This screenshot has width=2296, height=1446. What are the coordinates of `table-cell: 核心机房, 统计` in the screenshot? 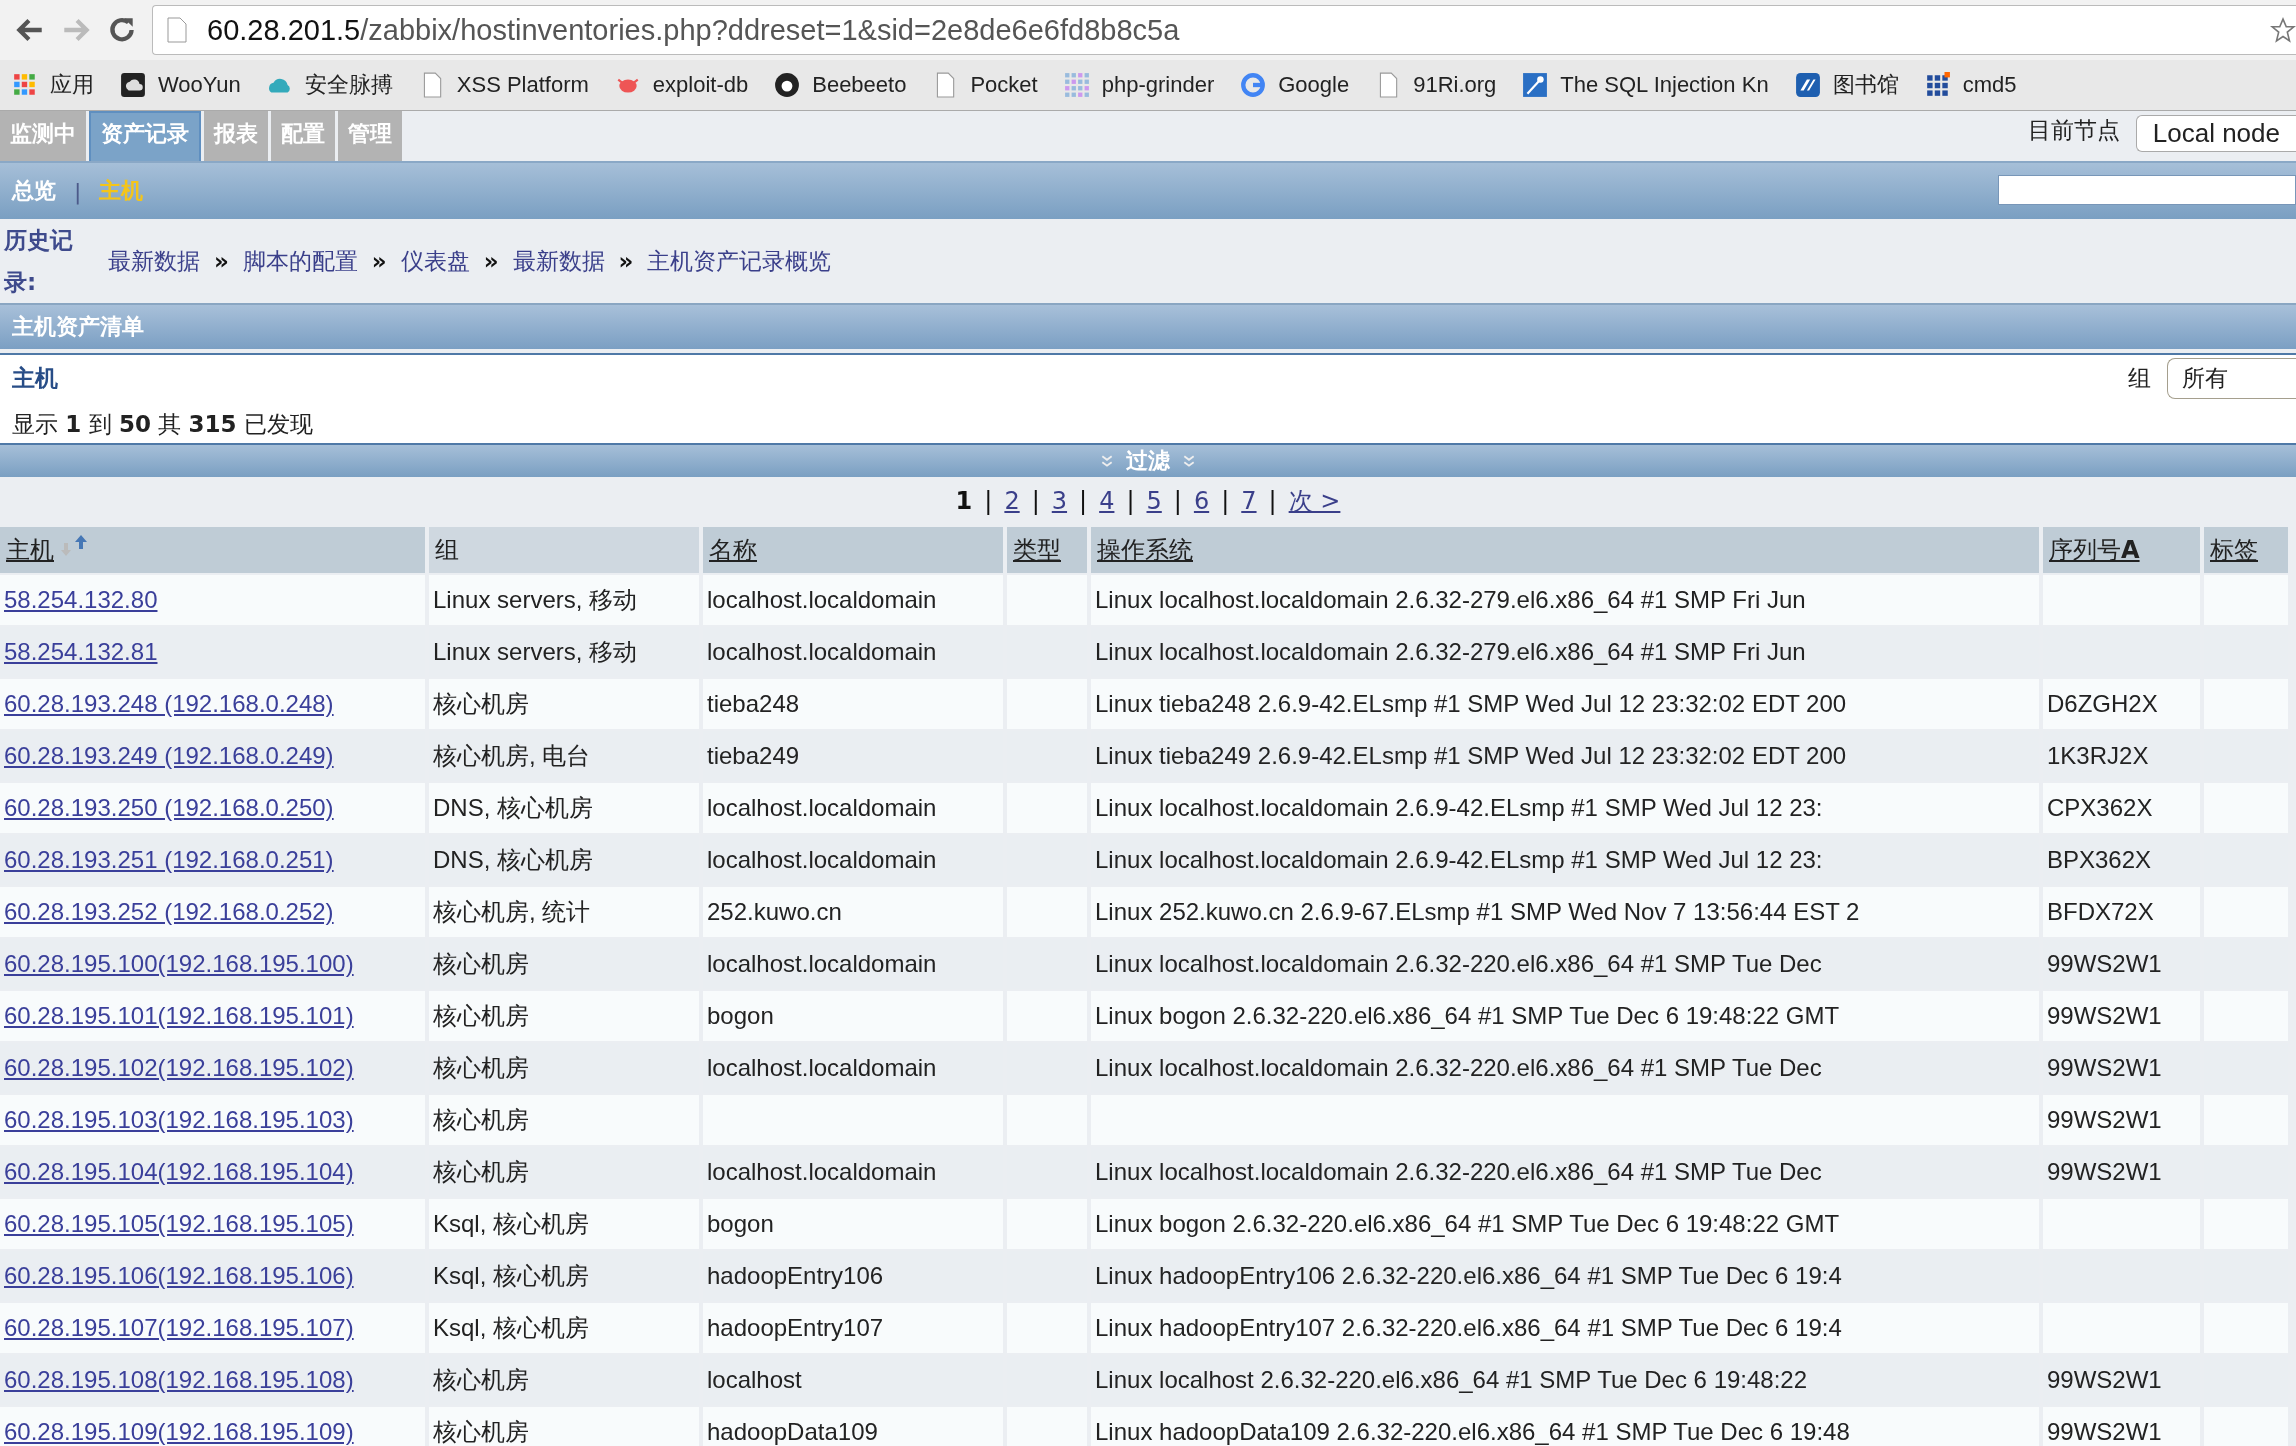 It's located at (564, 912).